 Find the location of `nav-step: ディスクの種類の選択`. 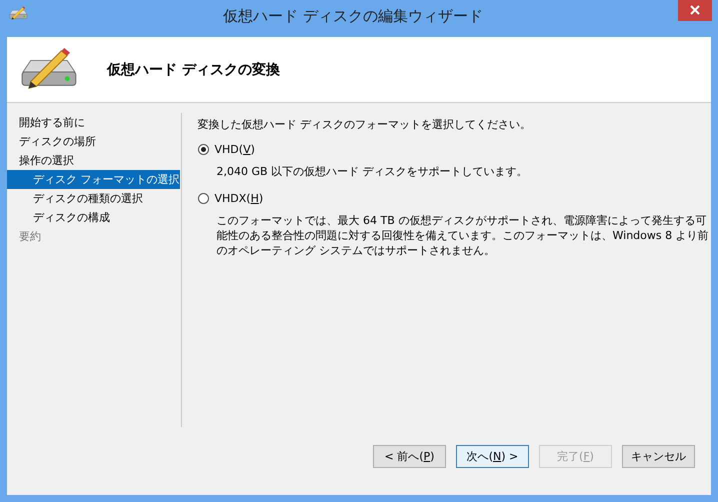

nav-step: ディスクの種類の選択 is located at coordinates (93, 198).